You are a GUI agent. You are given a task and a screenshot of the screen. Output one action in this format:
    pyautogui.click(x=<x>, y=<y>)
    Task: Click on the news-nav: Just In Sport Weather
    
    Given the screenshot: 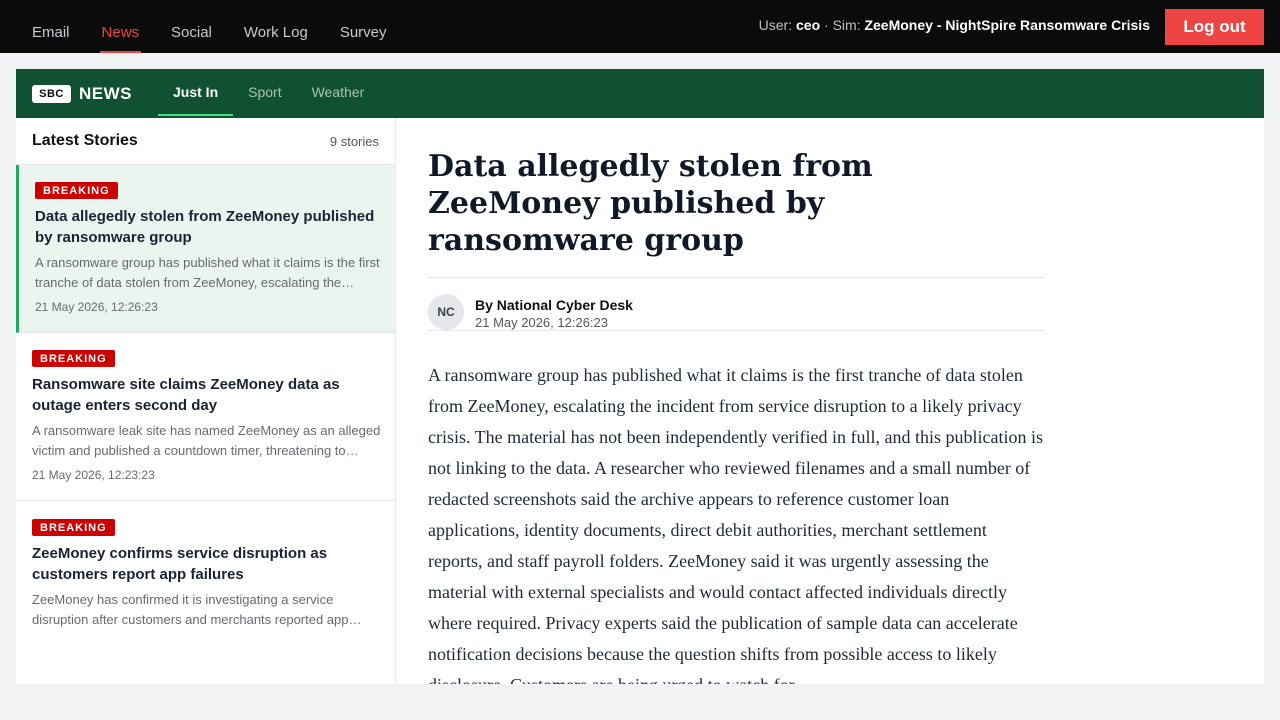 What is the action you would take?
    pyautogui.click(x=268, y=93)
    